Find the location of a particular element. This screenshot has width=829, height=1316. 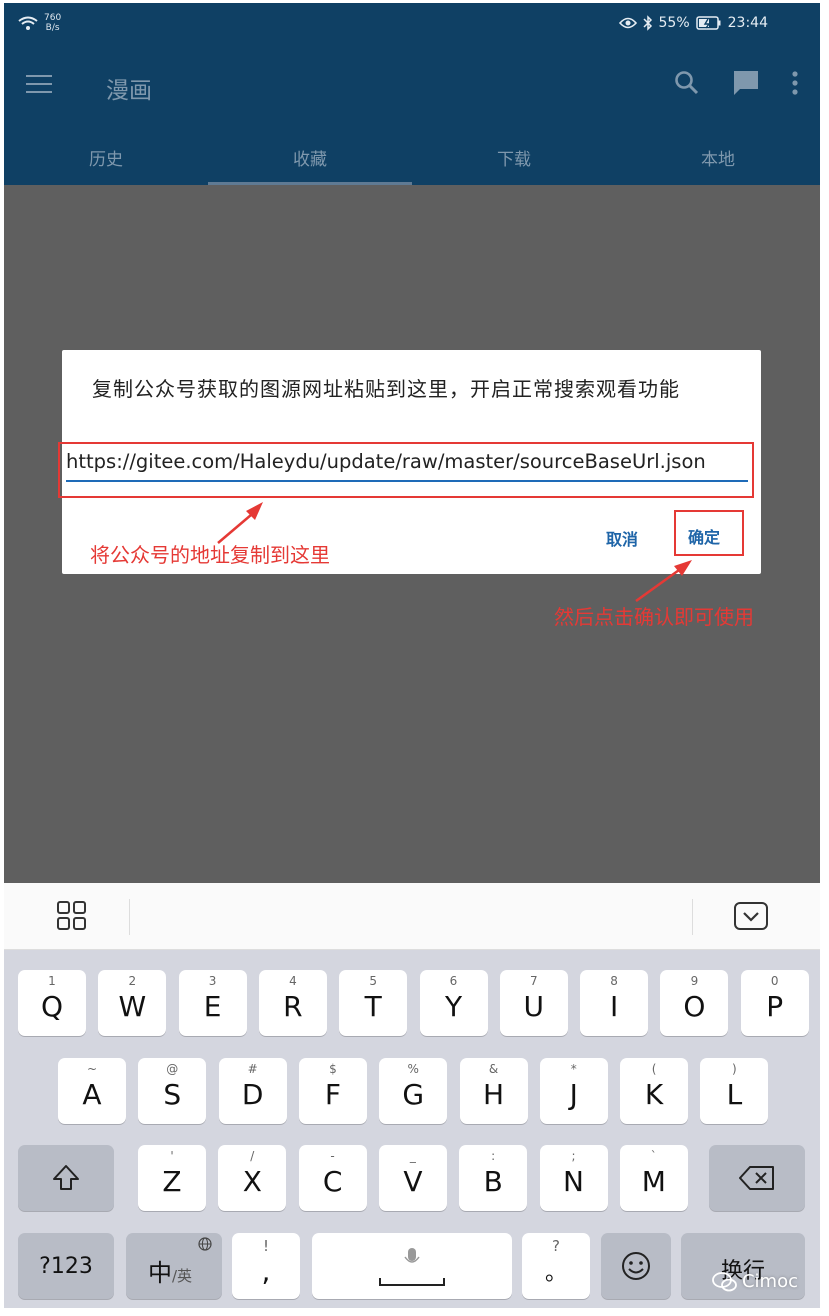

key-h: & H is located at coordinates (493, 1091).